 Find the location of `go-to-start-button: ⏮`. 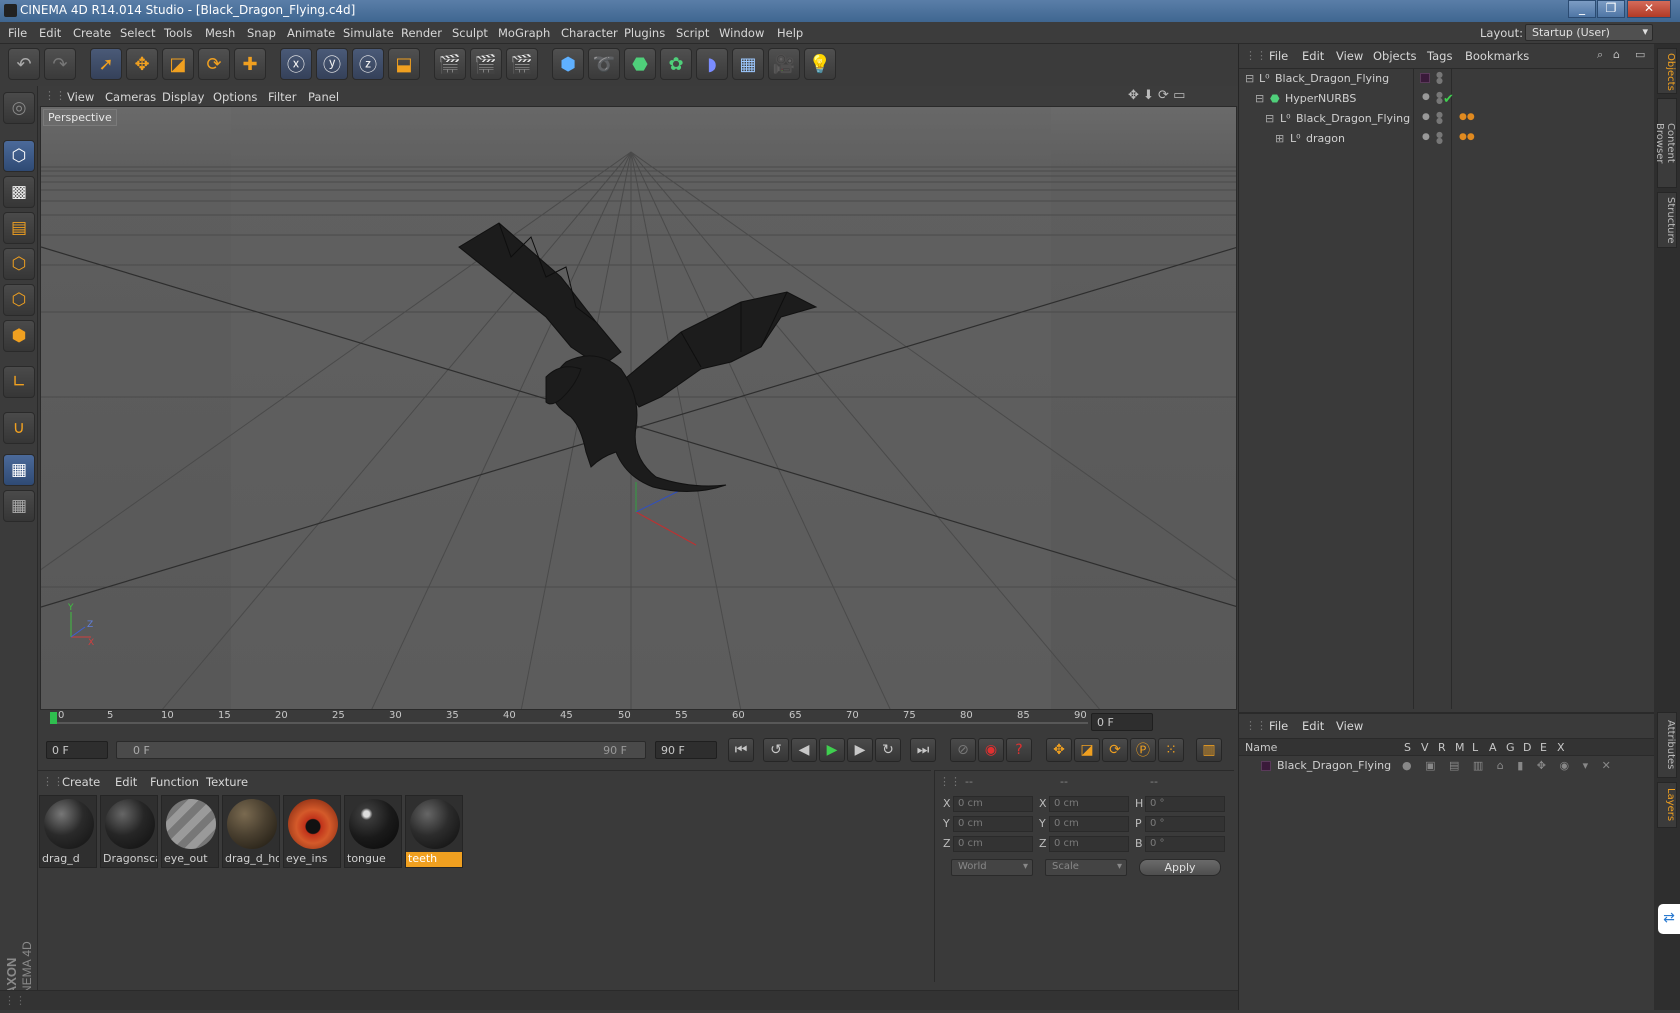

go-to-start-button: ⏮ is located at coordinates (741, 750).